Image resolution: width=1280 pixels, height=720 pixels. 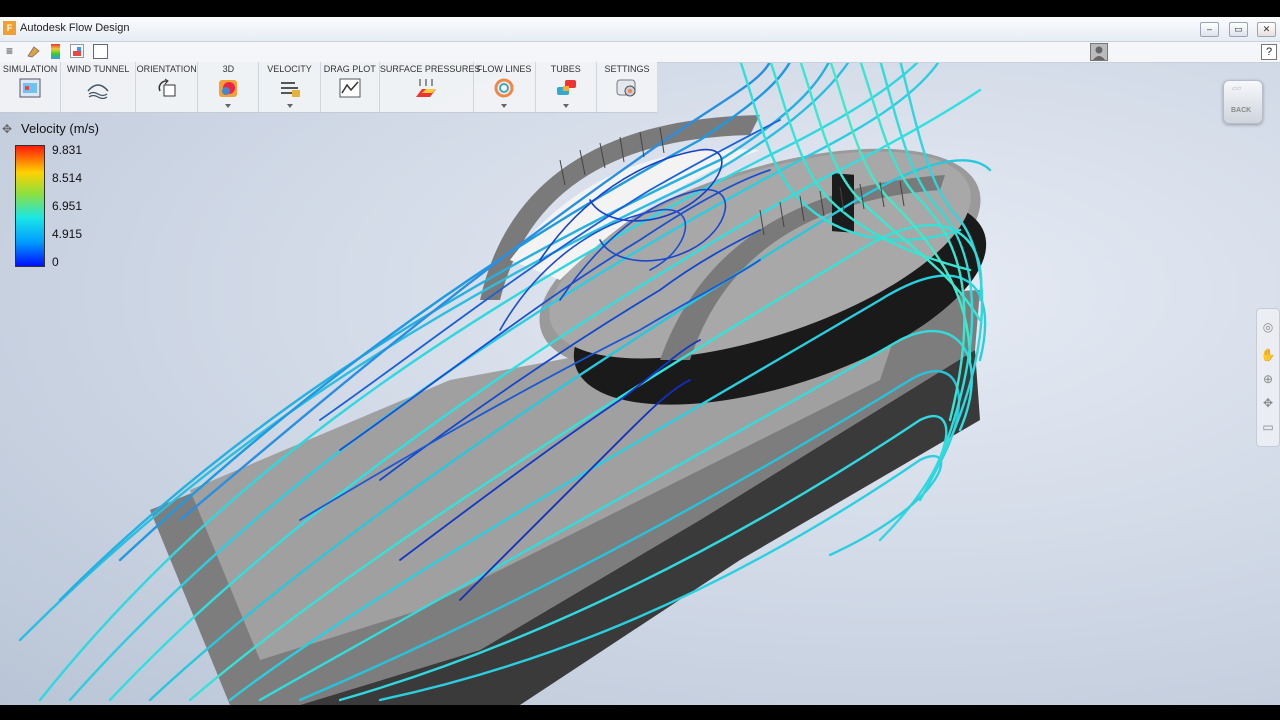 I want to click on velocity-icon, so click(x=290, y=88).